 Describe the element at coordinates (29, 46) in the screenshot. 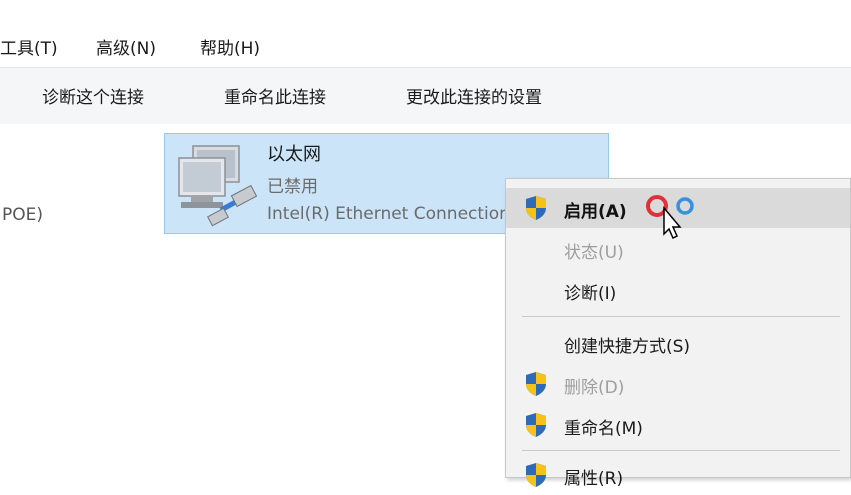

I see `menu-tools: 工具(T)` at that location.